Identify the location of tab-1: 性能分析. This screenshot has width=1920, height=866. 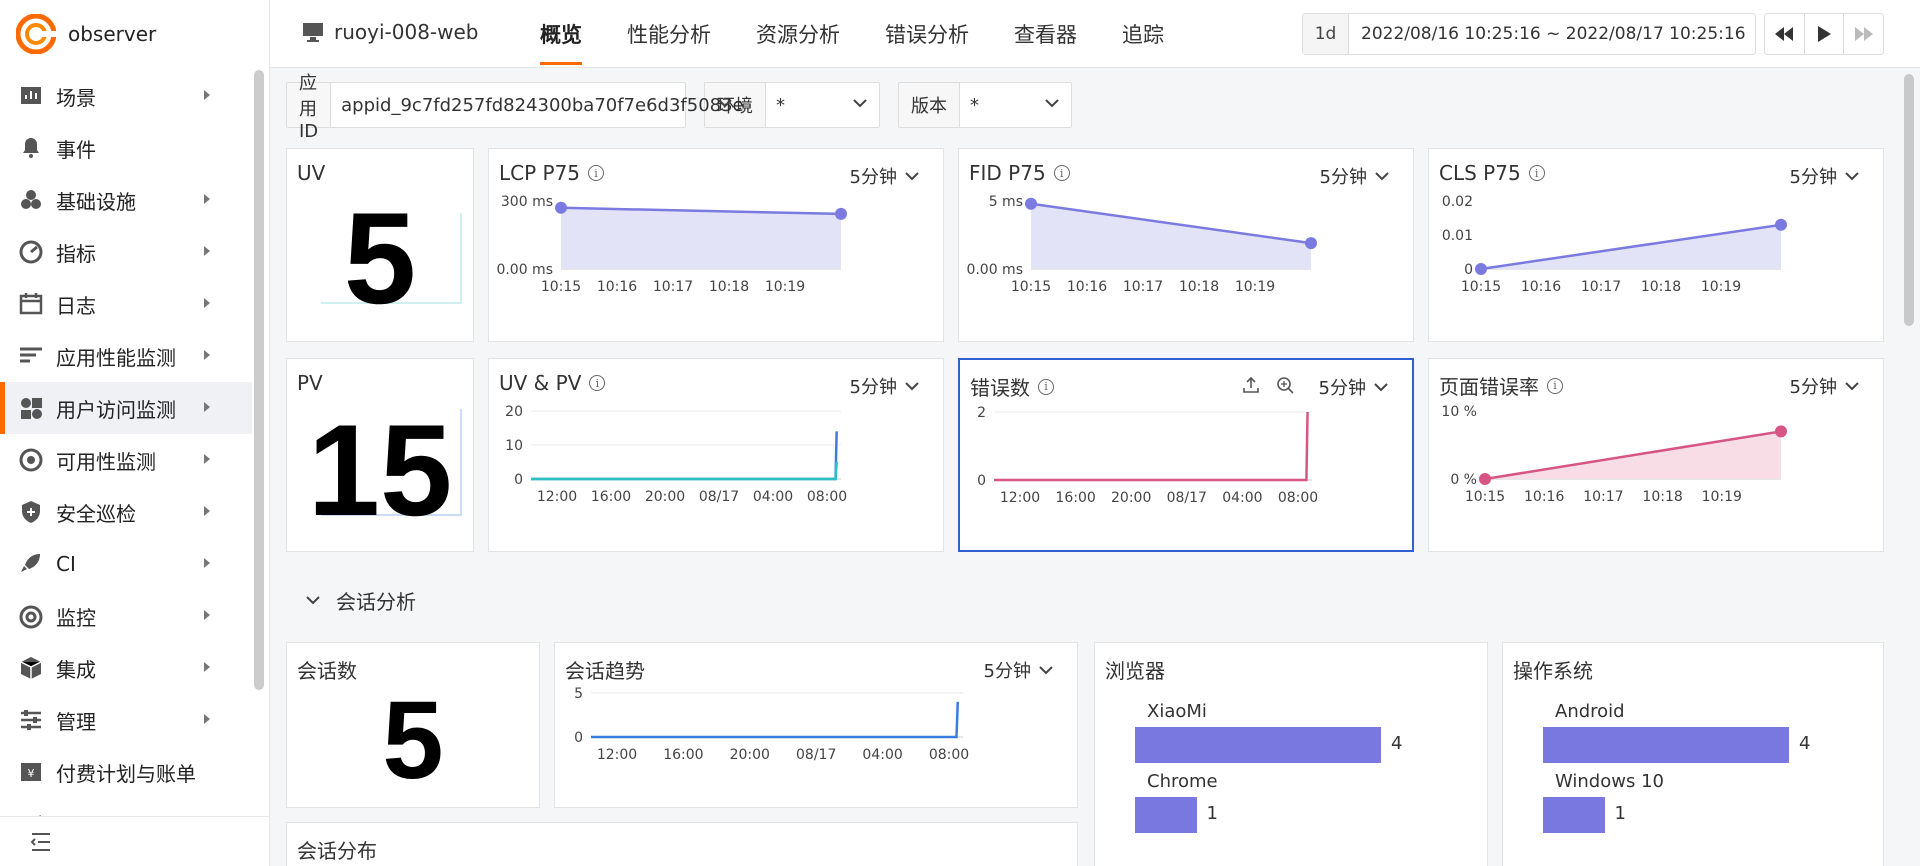
(669, 34).